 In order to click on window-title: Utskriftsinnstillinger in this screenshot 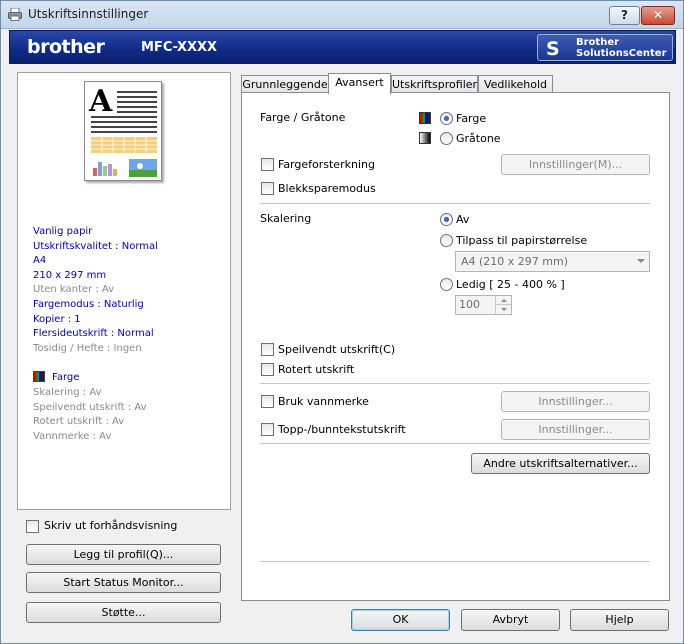, I will do `click(88, 14)`.